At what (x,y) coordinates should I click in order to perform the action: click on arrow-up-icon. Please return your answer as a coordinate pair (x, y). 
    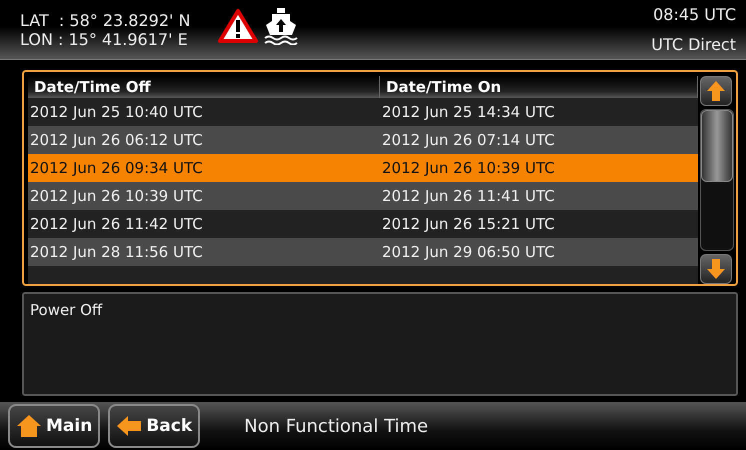
    Looking at the image, I should click on (716, 91).